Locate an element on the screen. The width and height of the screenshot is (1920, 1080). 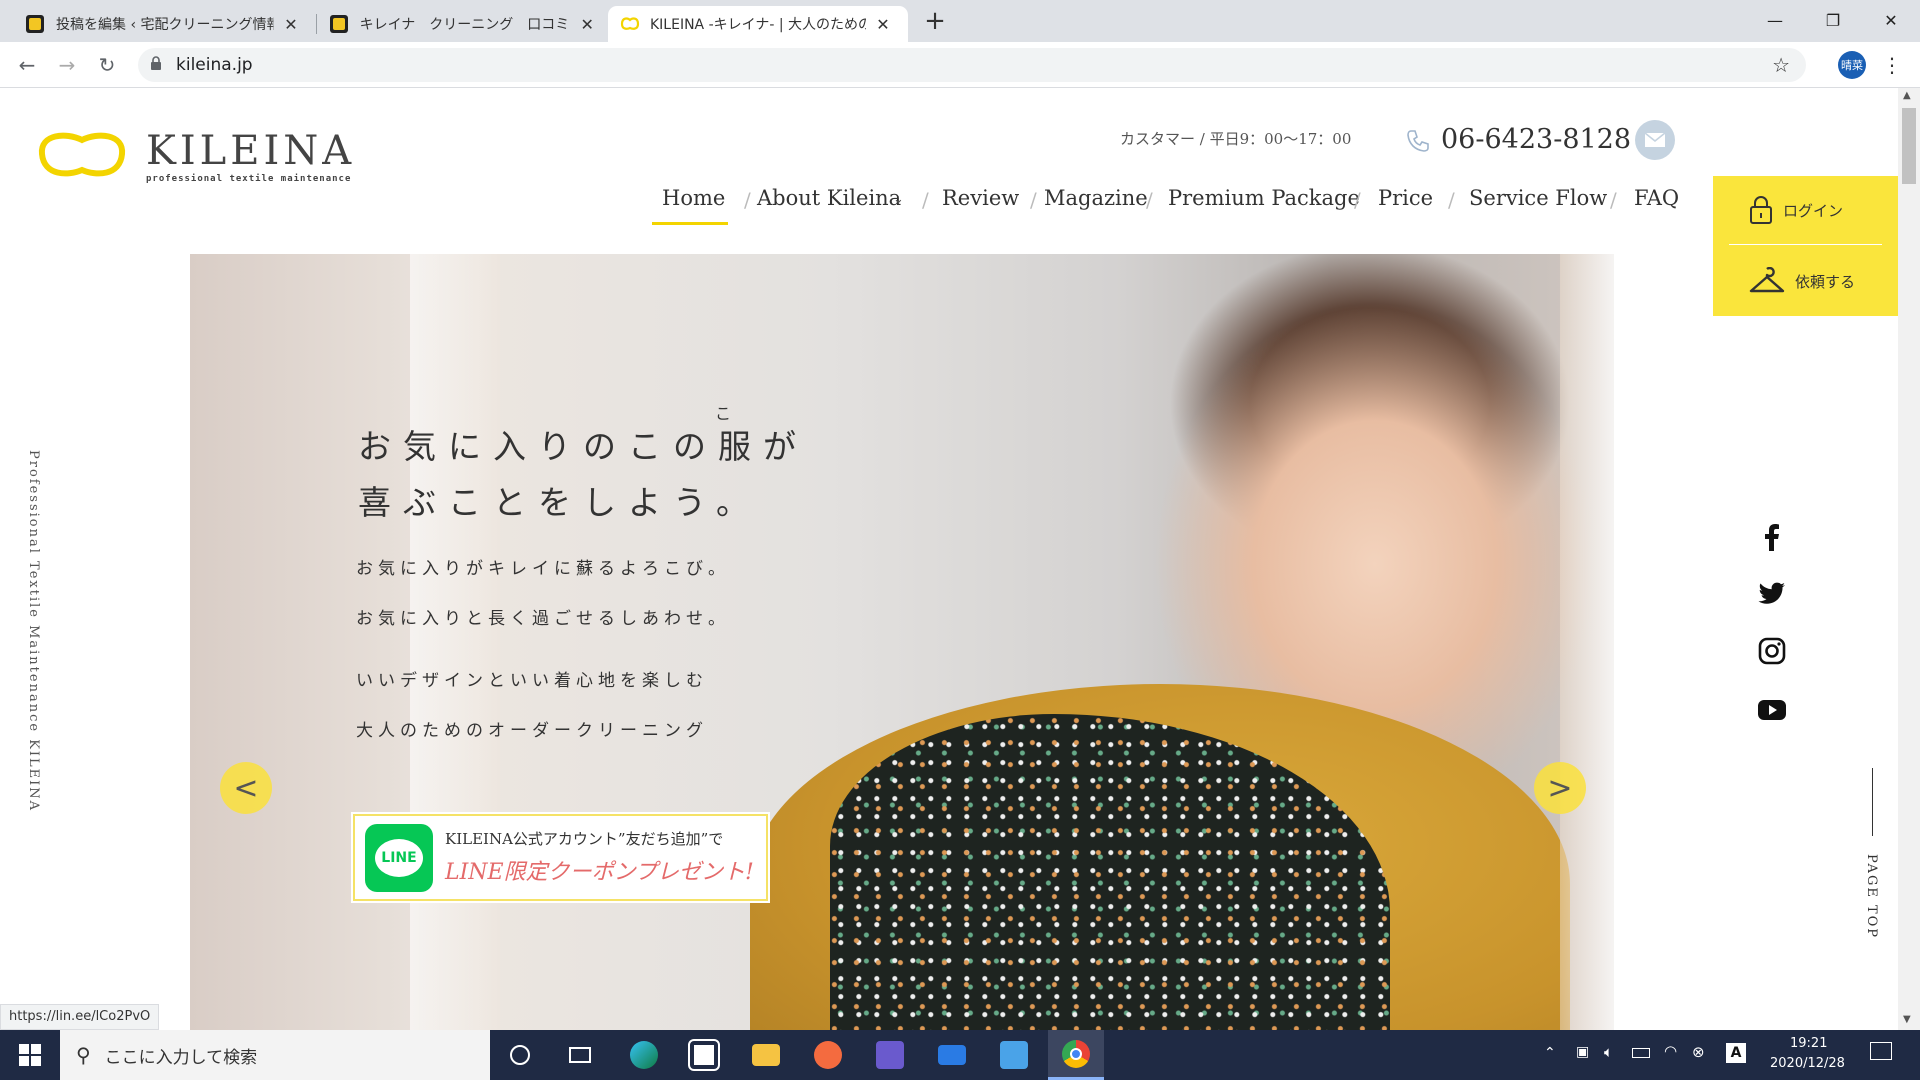
minimize-icon: — is located at coordinates (1775, 20).